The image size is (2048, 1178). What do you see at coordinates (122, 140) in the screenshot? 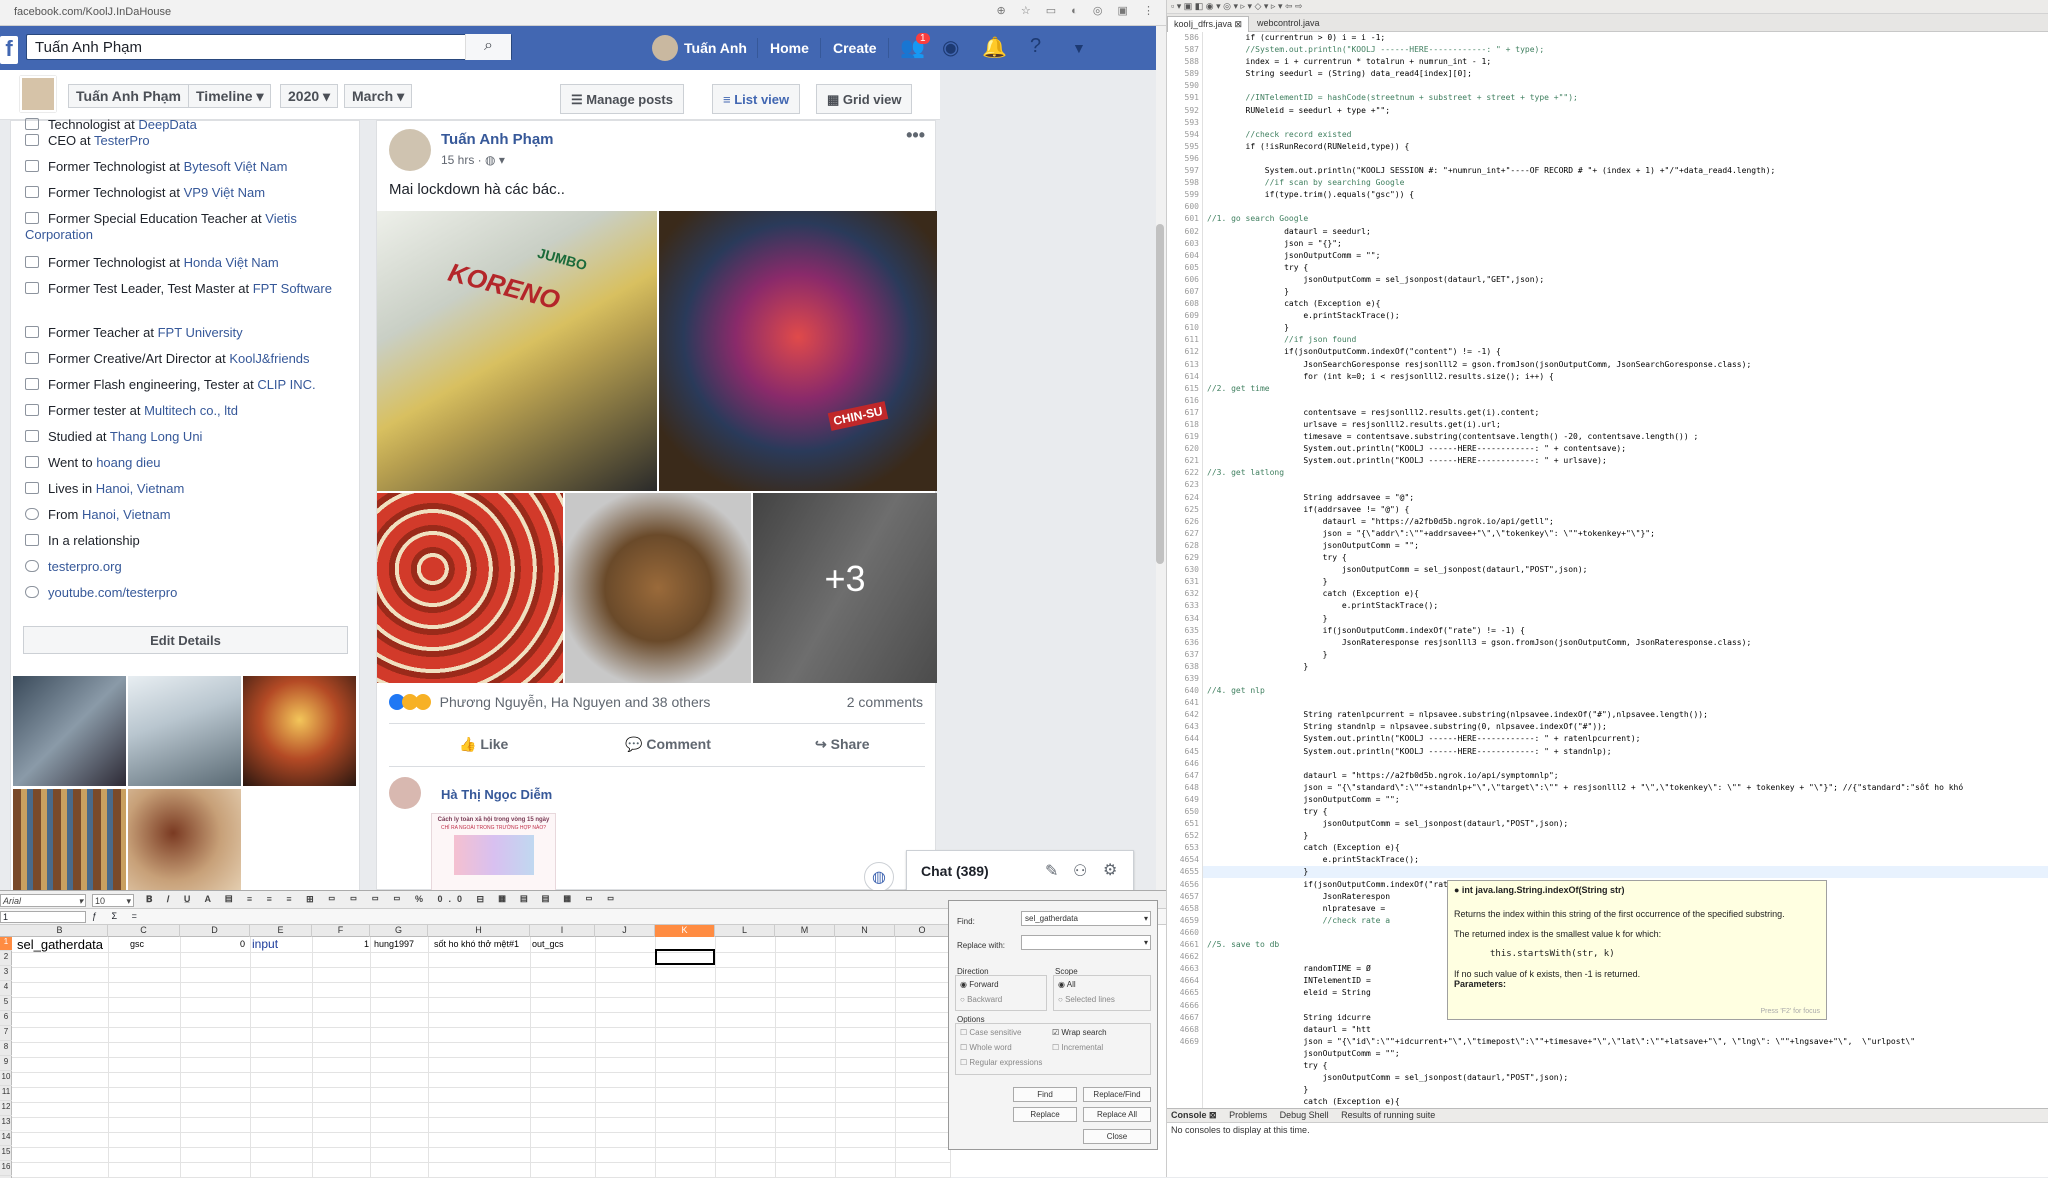
I see `intro-link: TesterPro` at bounding box center [122, 140].